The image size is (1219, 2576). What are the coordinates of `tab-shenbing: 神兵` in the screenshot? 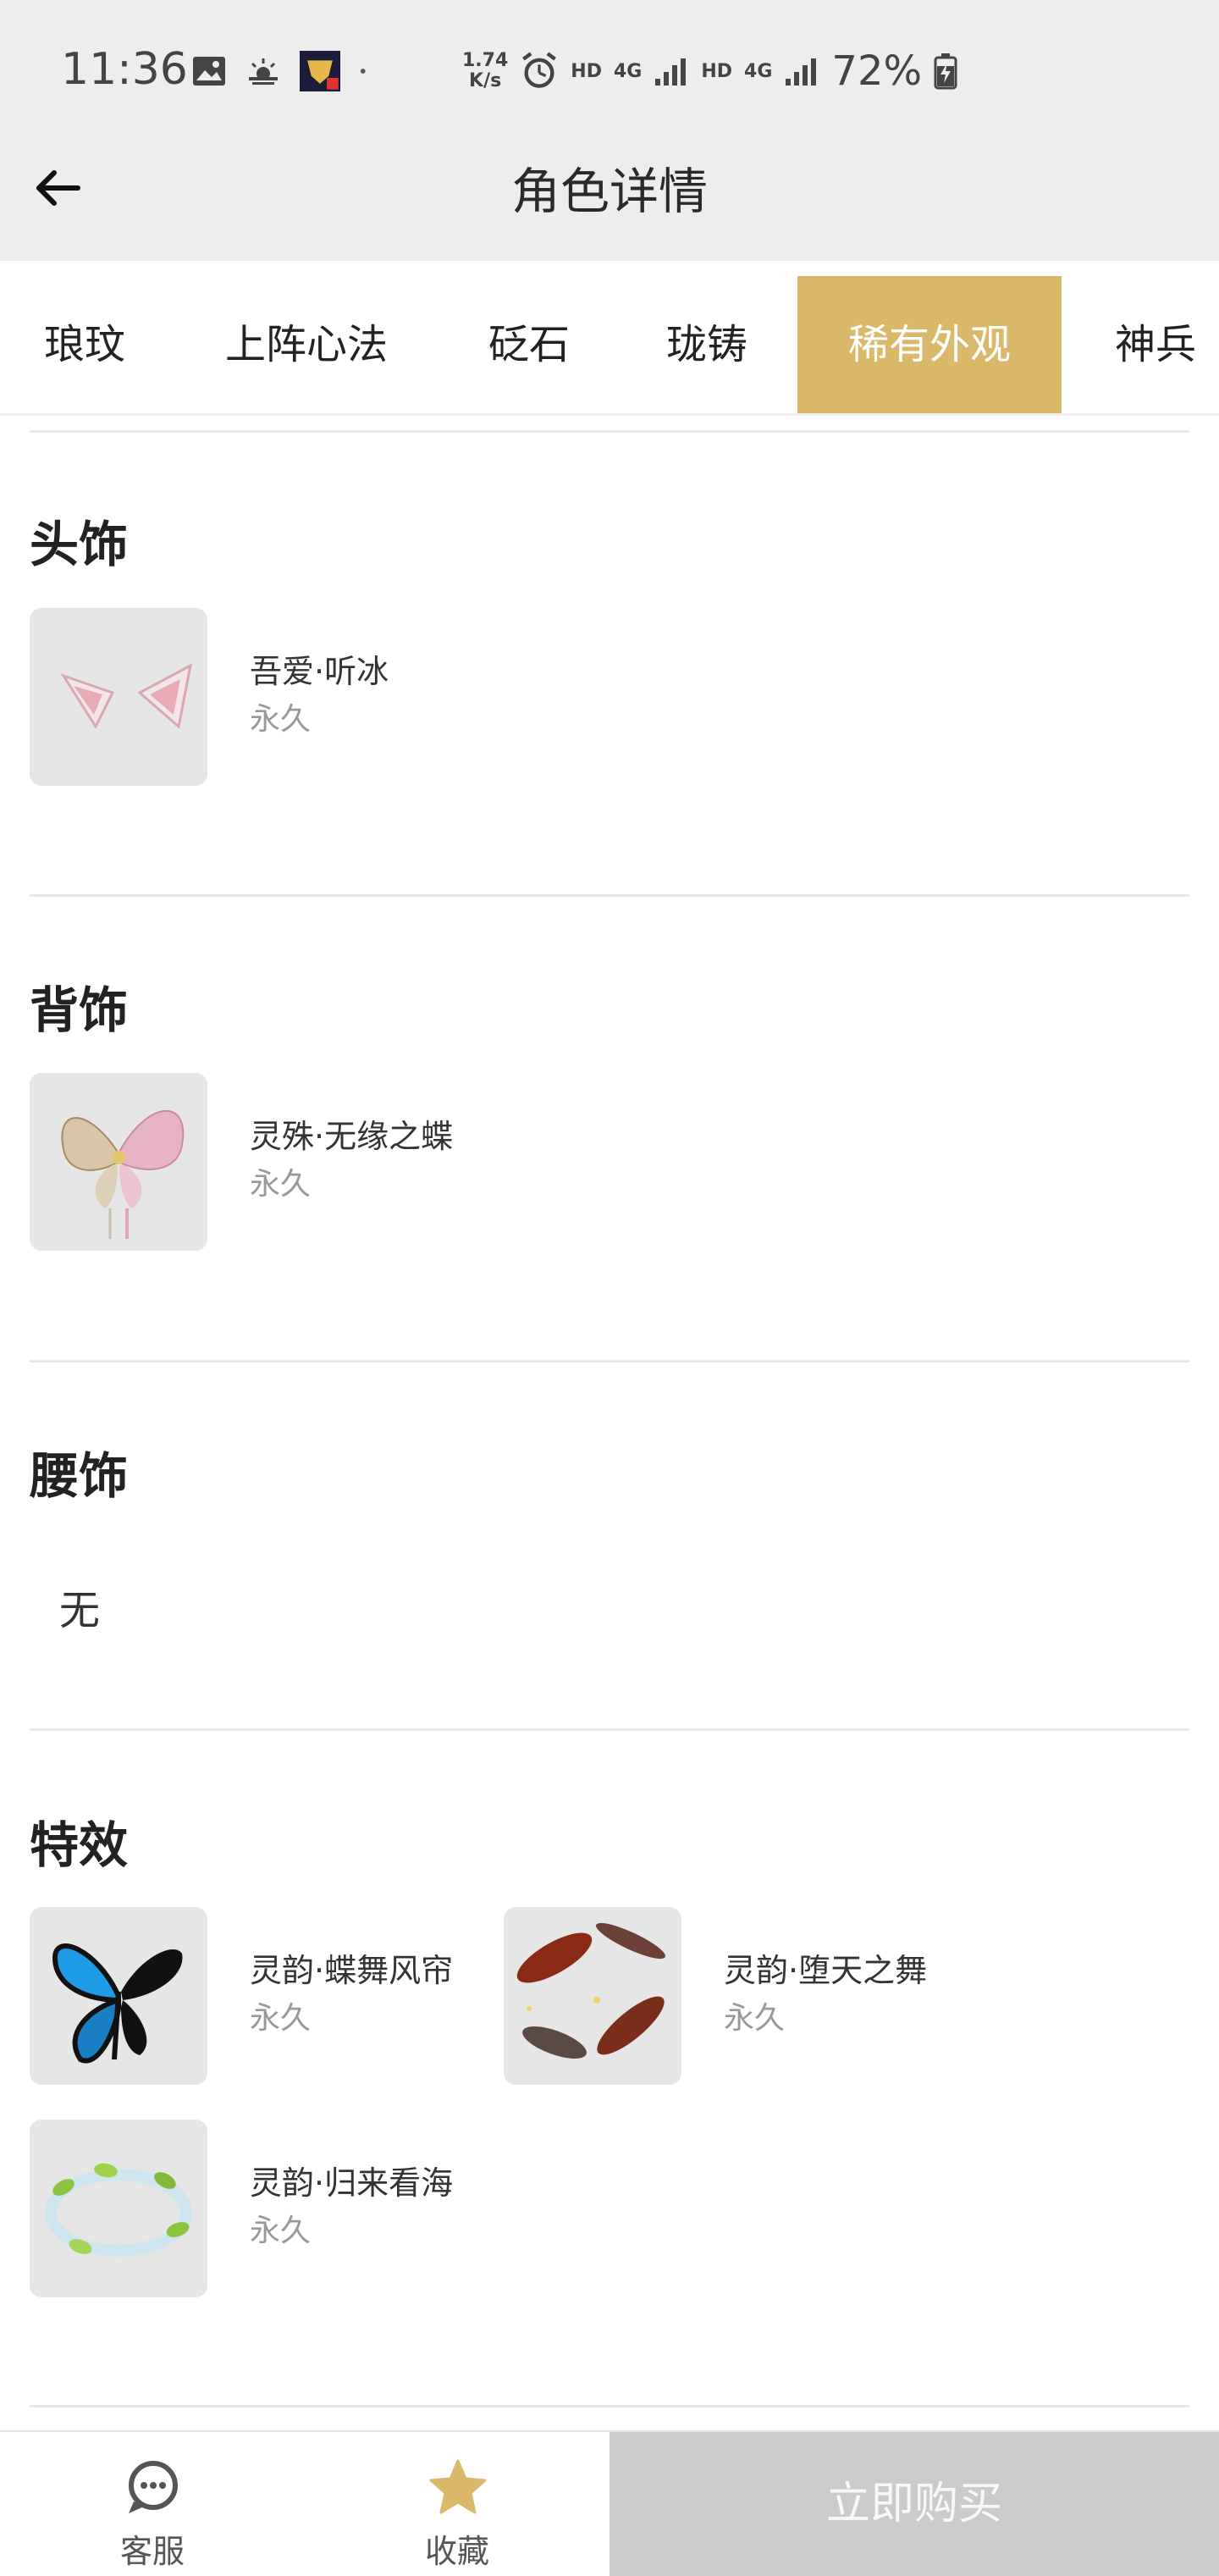 It's located at (1155, 344).